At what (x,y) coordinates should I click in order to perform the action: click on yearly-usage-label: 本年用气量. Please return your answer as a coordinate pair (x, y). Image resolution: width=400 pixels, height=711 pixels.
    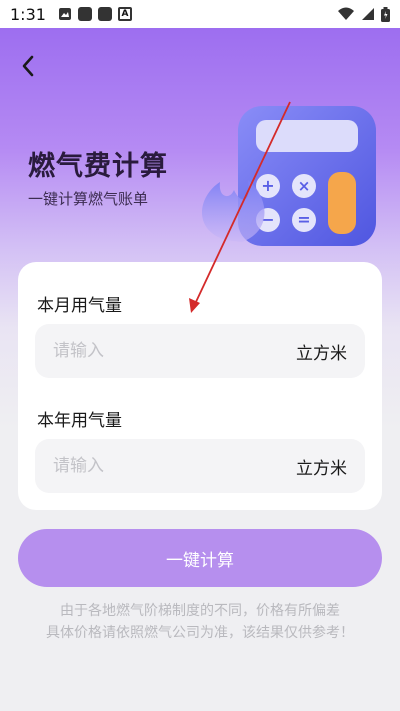
    Looking at the image, I should click on (79, 421).